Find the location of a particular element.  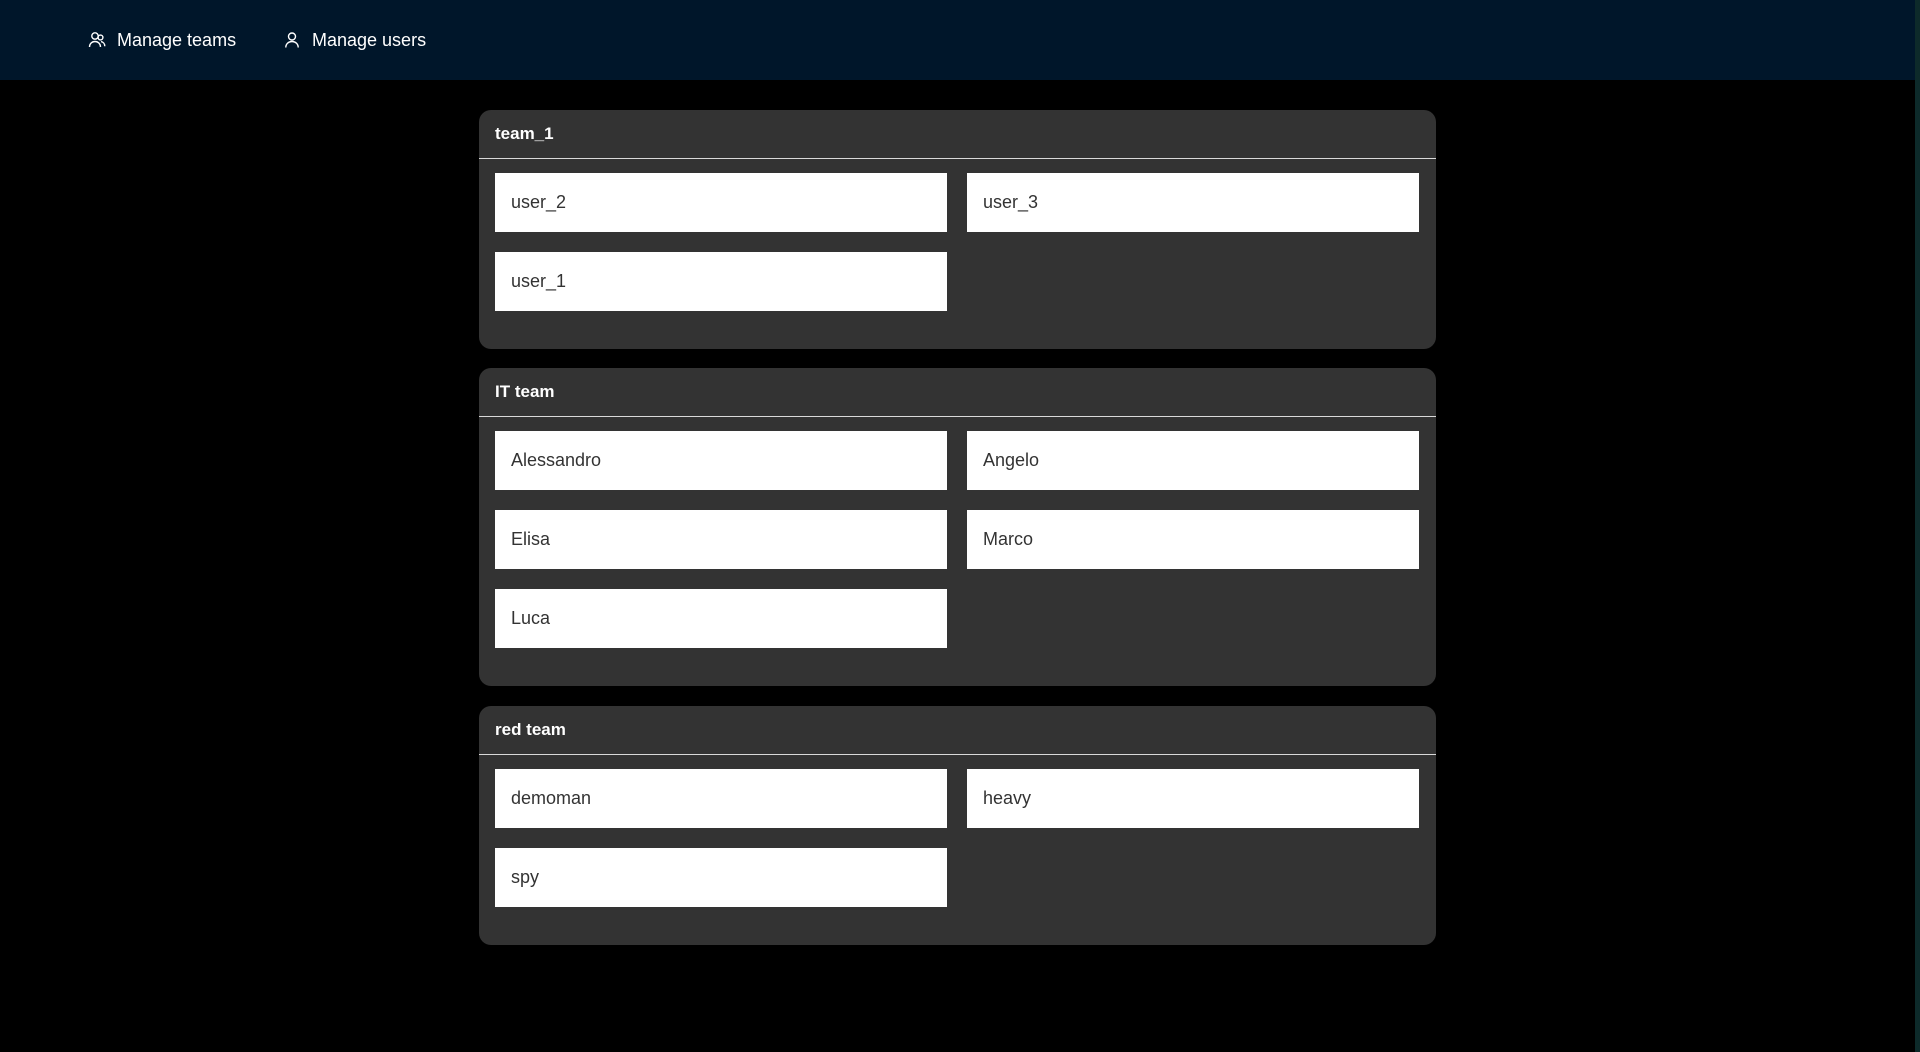

scrollbar-track is located at coordinates (1917, 526).